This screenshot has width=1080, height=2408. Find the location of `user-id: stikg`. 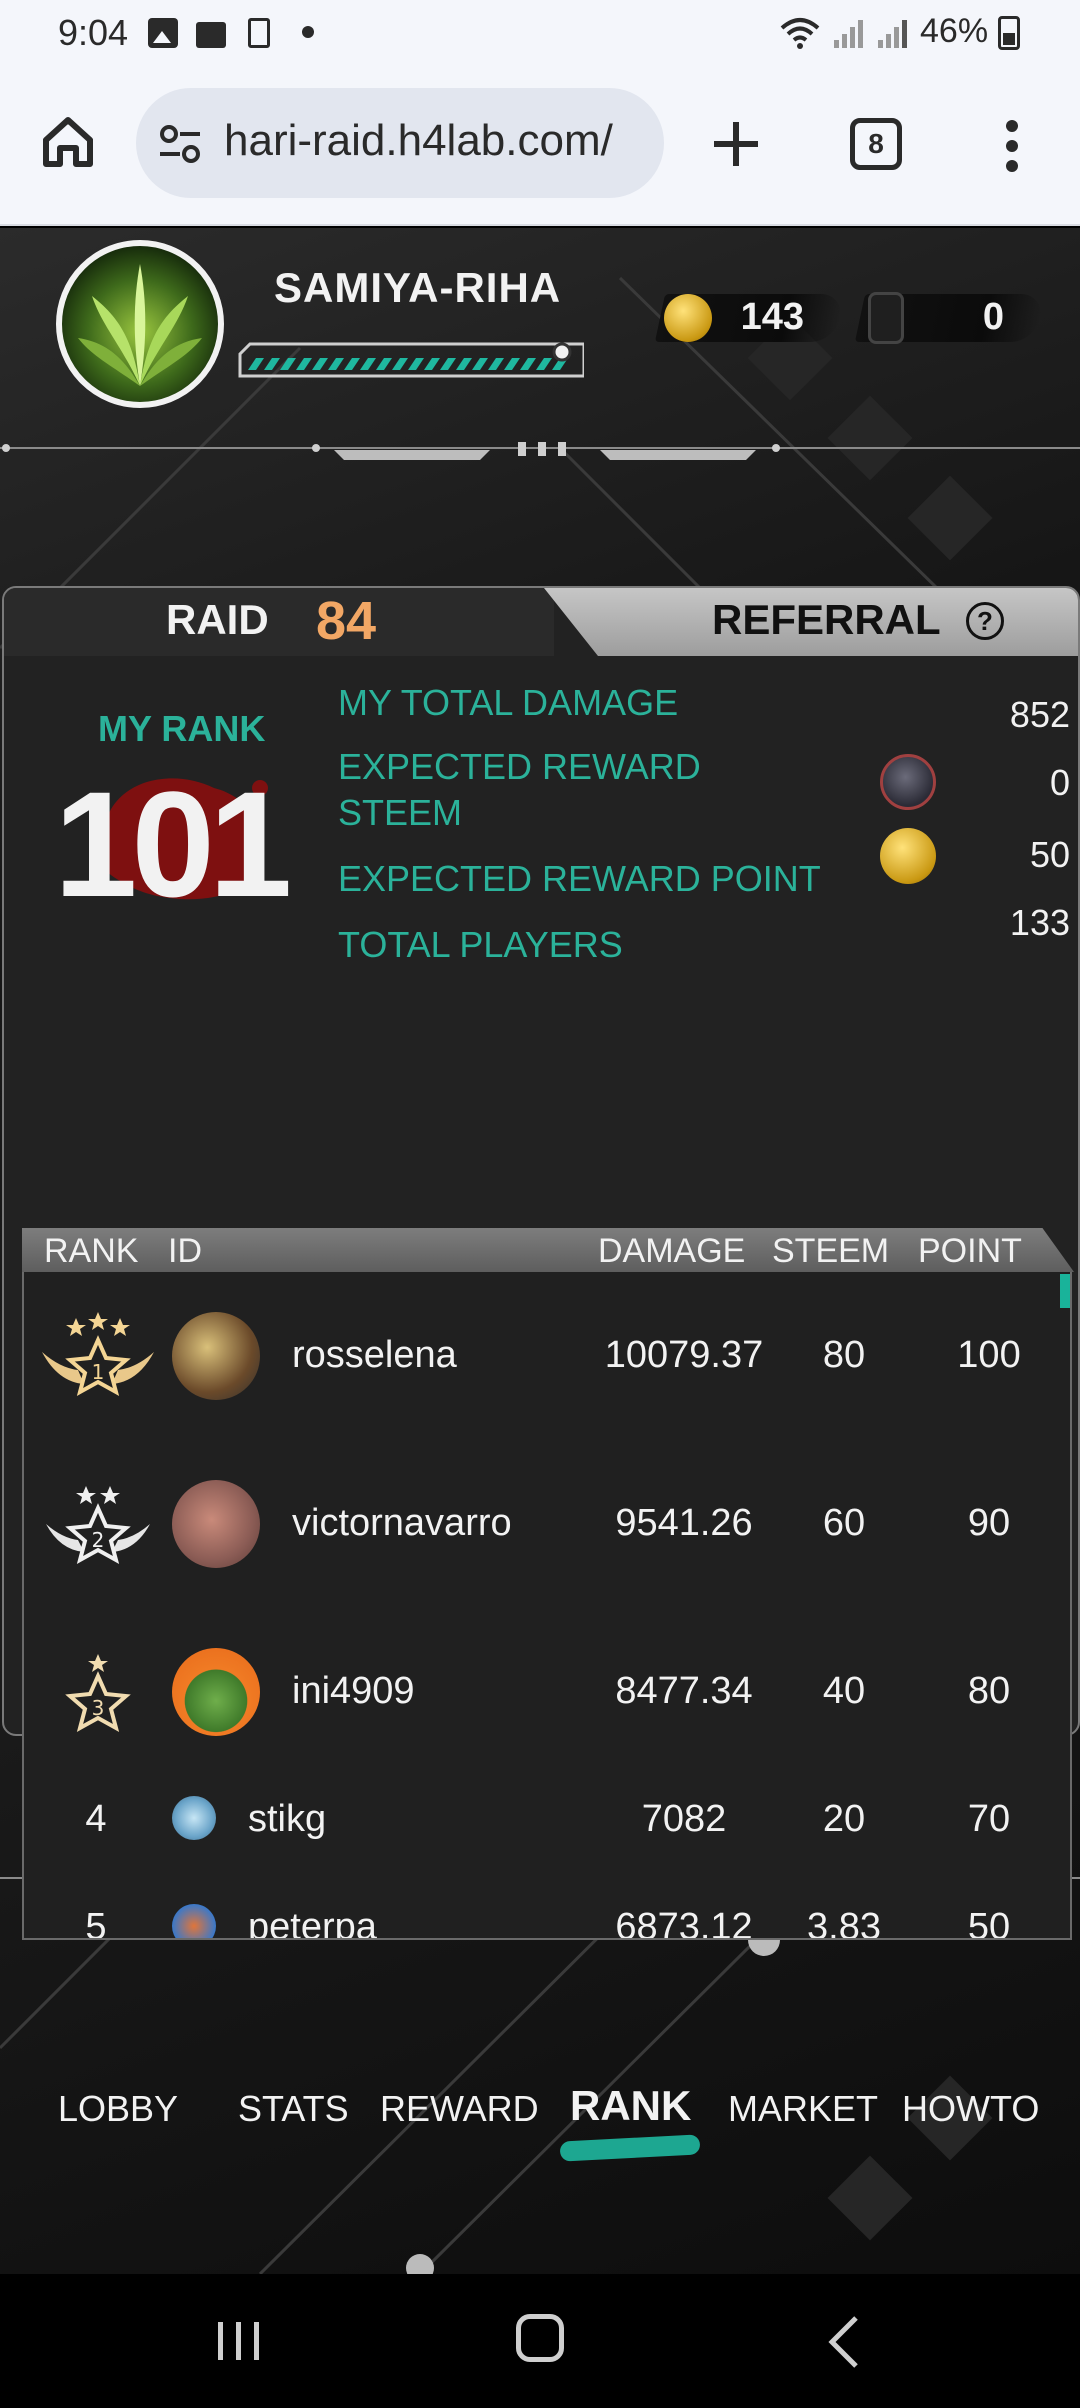

user-id: stikg is located at coordinates (287, 1819).